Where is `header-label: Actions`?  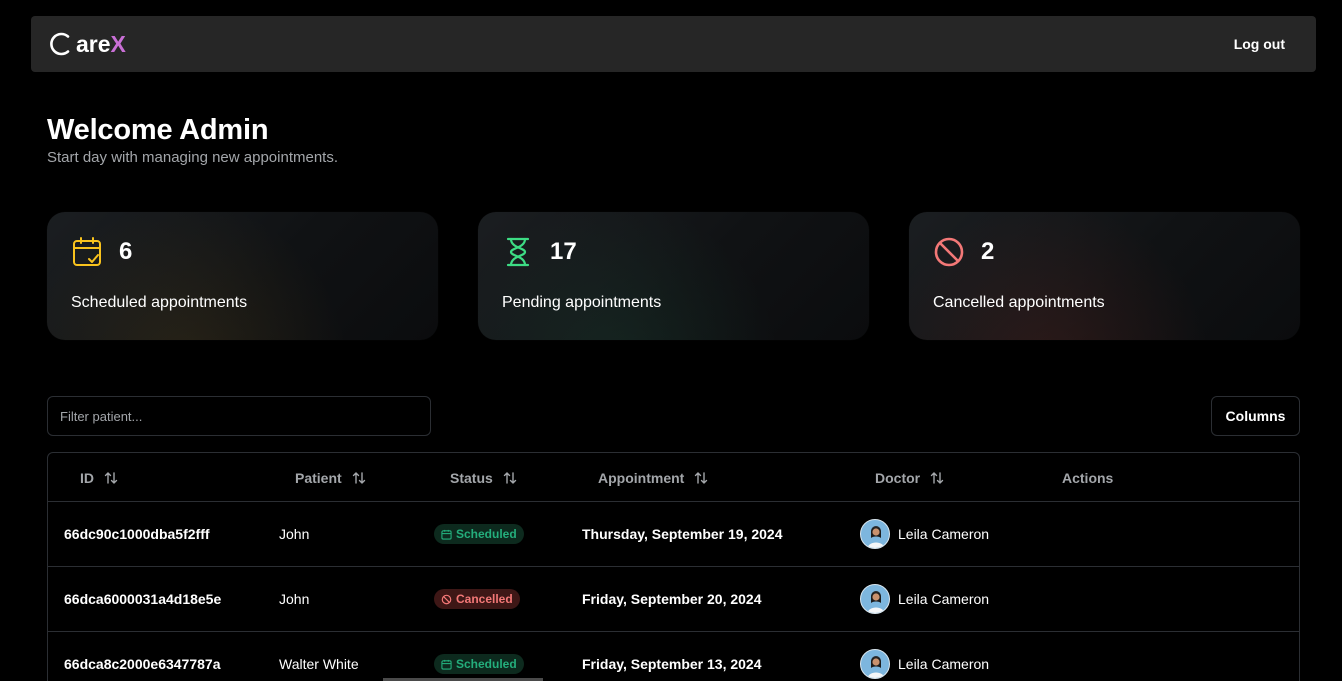
header-label: Actions is located at coordinates (1088, 477).